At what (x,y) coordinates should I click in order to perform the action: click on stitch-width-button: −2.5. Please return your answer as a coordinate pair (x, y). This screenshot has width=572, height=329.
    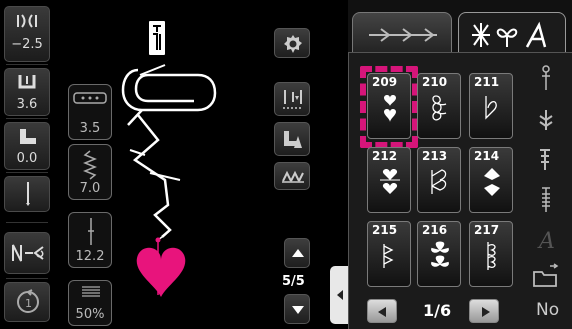
    Looking at the image, I should click on (27, 34).